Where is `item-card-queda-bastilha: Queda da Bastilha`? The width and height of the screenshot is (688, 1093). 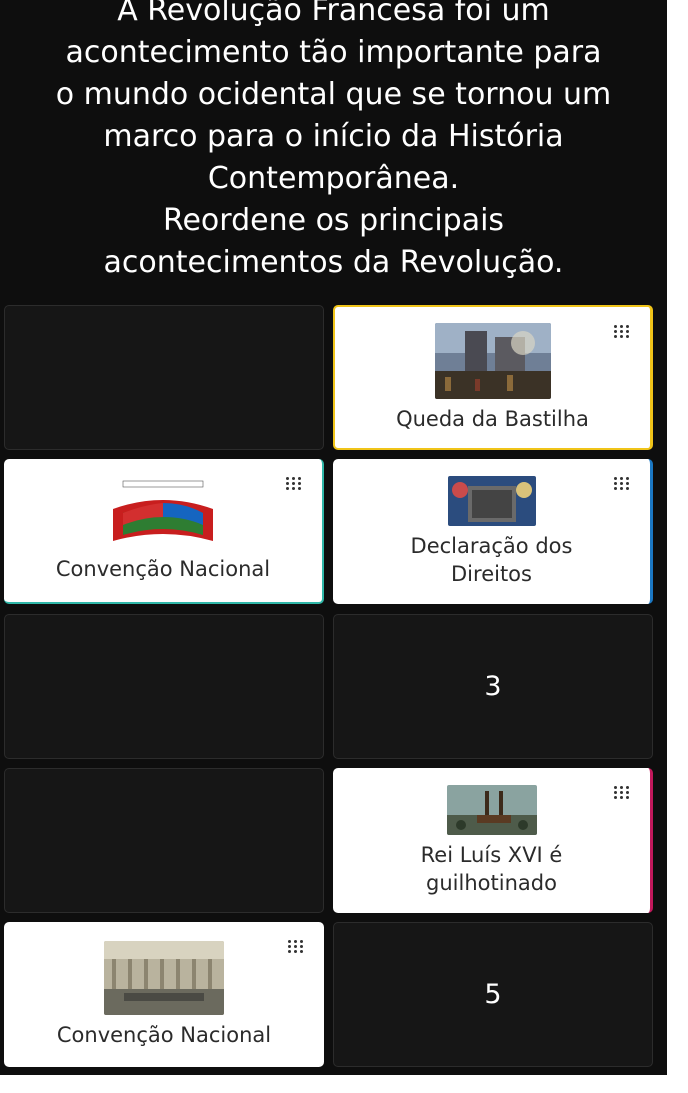
item-card-queda-bastilha: Queda da Bastilha is located at coordinates (493, 377).